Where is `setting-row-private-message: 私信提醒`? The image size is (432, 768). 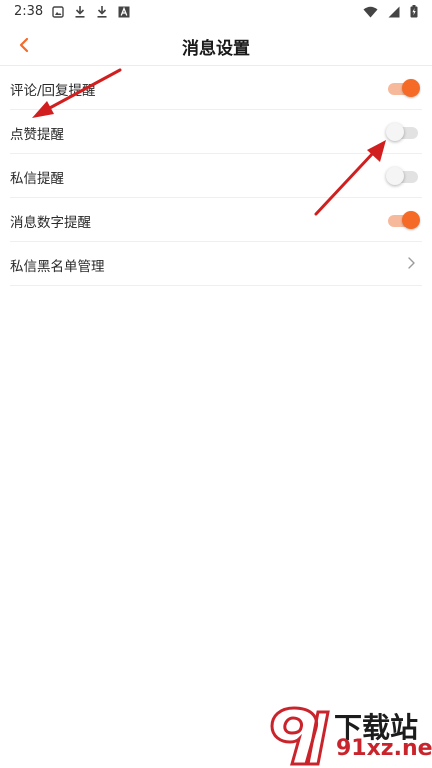
setting-row-private-message: 私信提醒 is located at coordinates (216, 176).